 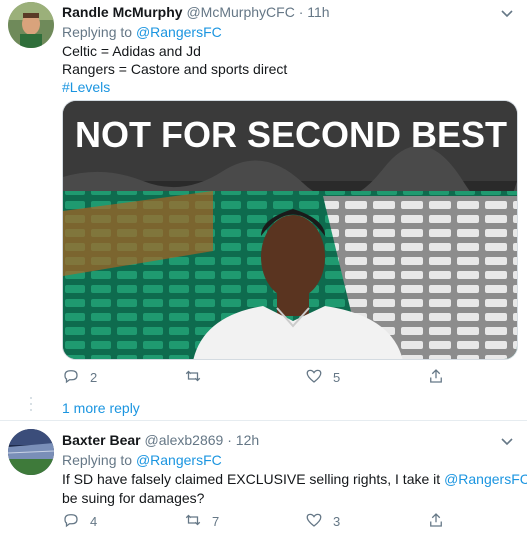 I want to click on media-headline: NOT FOR SECOND BEST, so click(x=291, y=134).